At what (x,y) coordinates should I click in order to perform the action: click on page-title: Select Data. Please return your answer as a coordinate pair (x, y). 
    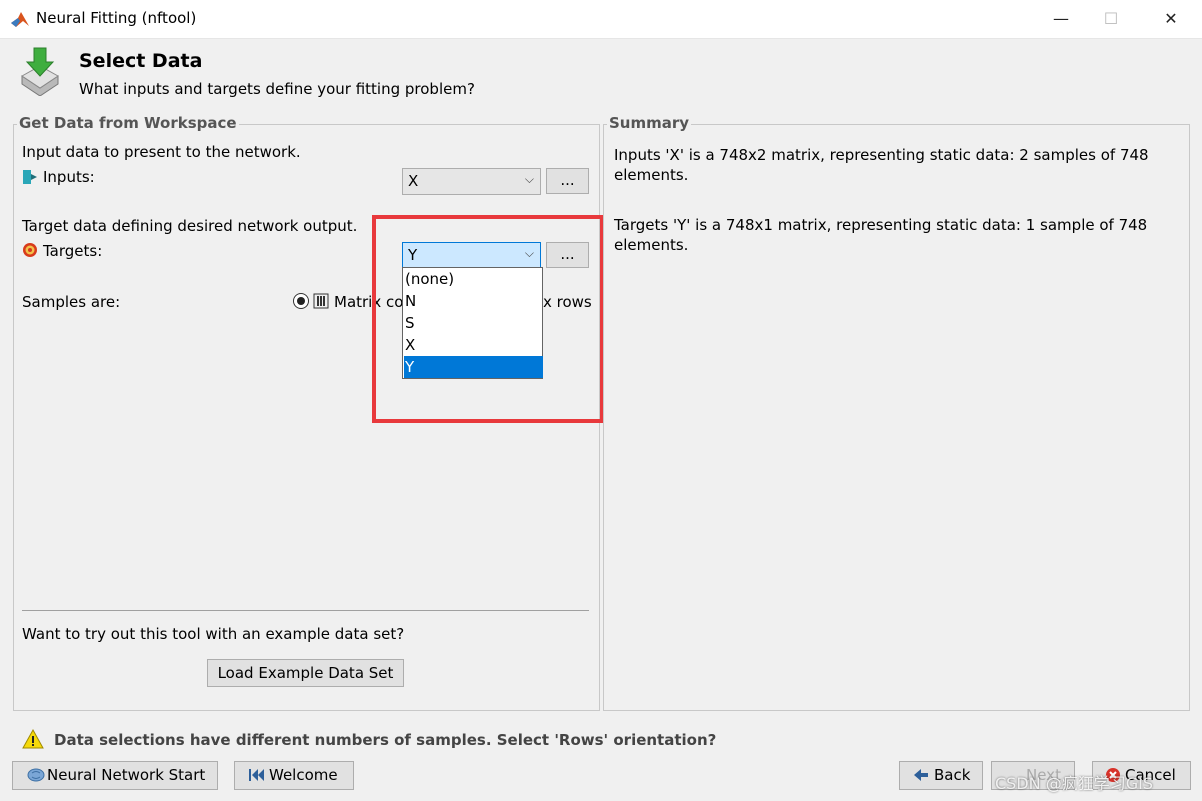
    Looking at the image, I should click on (141, 61).